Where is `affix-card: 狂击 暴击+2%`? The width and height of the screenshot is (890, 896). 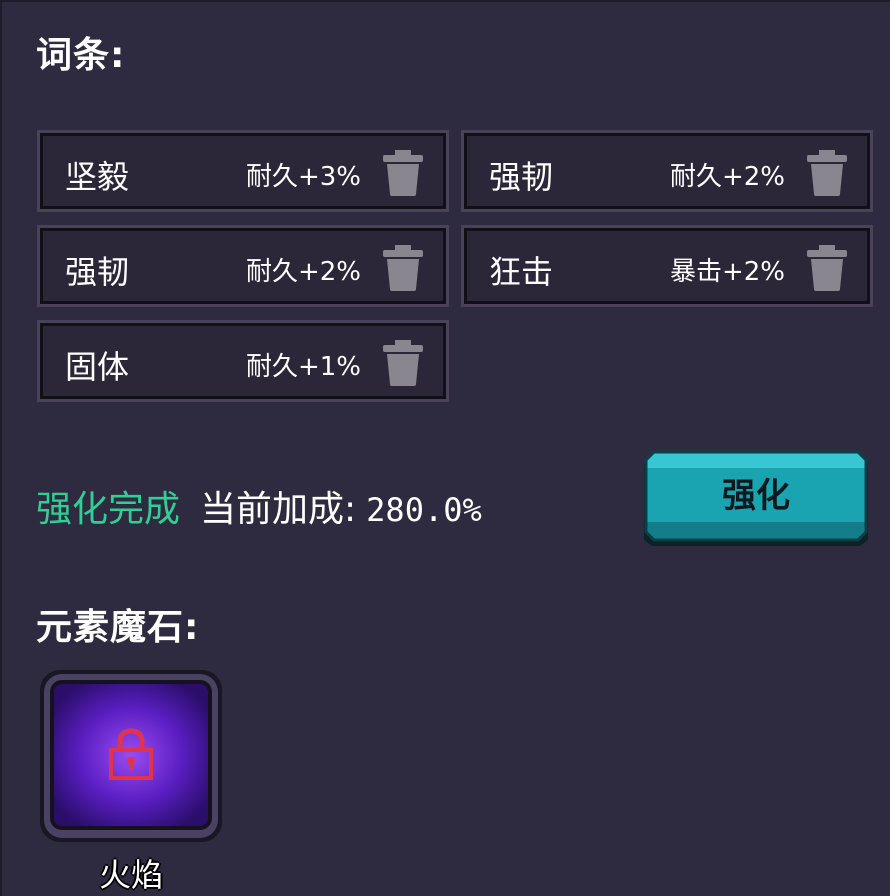 affix-card: 狂击 暴击+2% is located at coordinates (667, 266).